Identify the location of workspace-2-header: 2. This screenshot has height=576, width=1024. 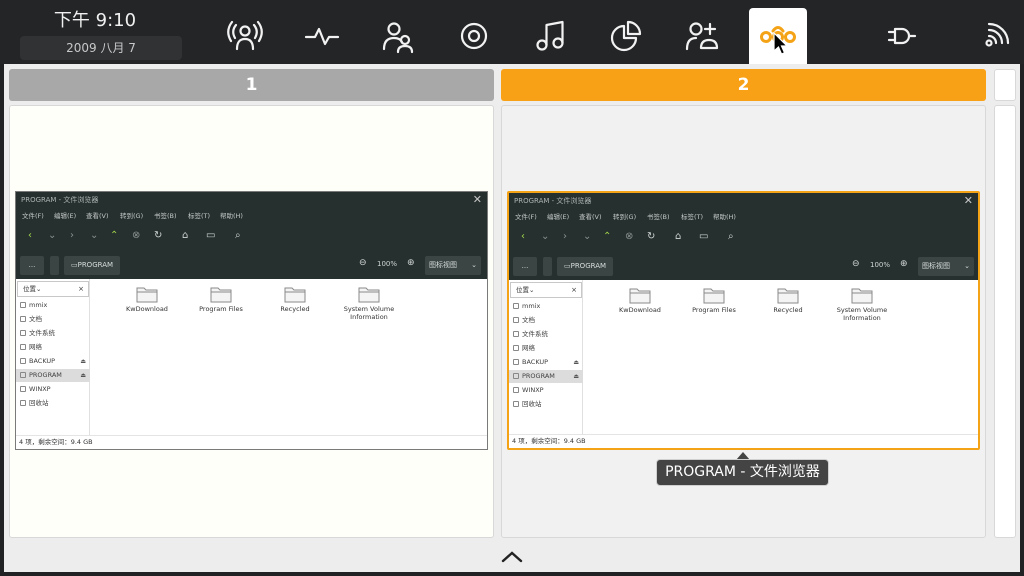
(743, 85).